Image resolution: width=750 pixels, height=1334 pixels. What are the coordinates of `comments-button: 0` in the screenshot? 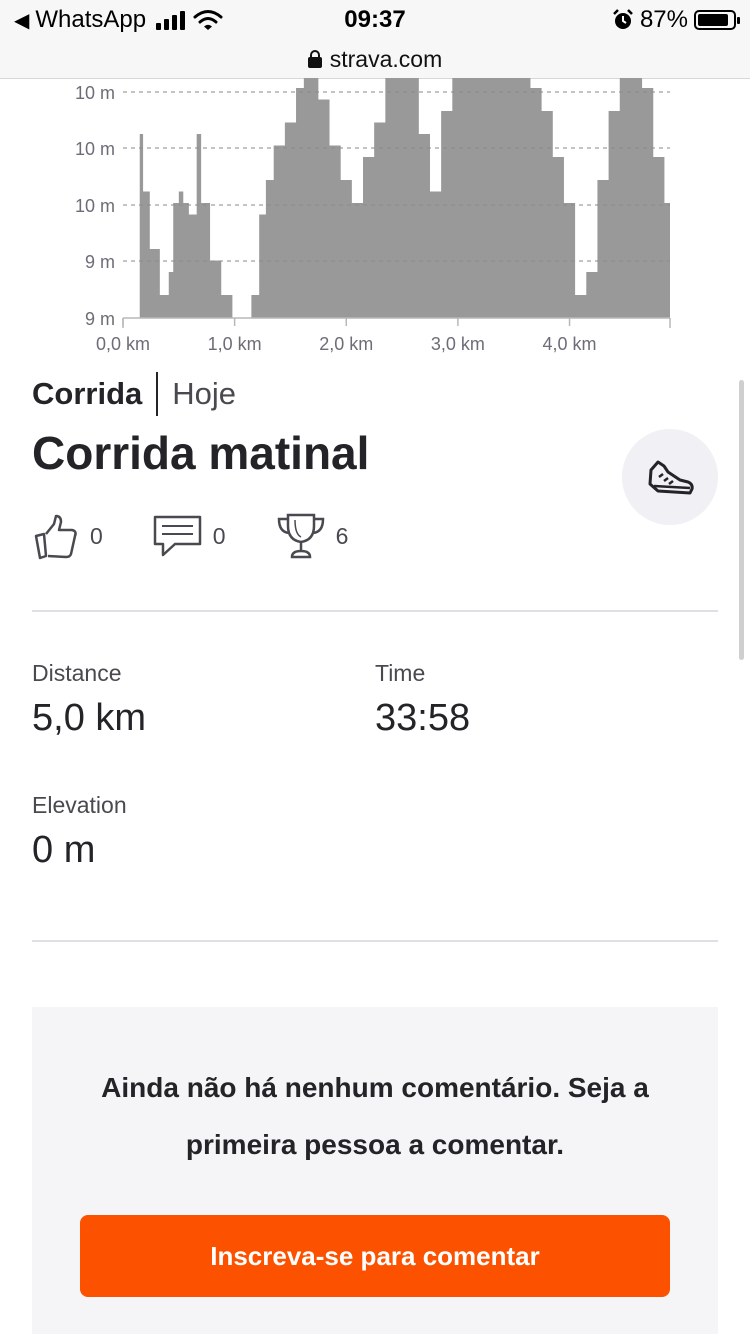 It's located at (189, 536).